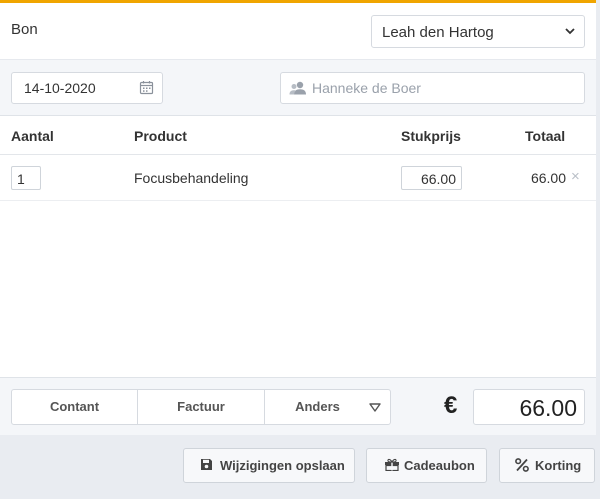 The width and height of the screenshot is (600, 499). What do you see at coordinates (60, 88) in the screenshot?
I see `date-value: 14-10-2020` at bounding box center [60, 88].